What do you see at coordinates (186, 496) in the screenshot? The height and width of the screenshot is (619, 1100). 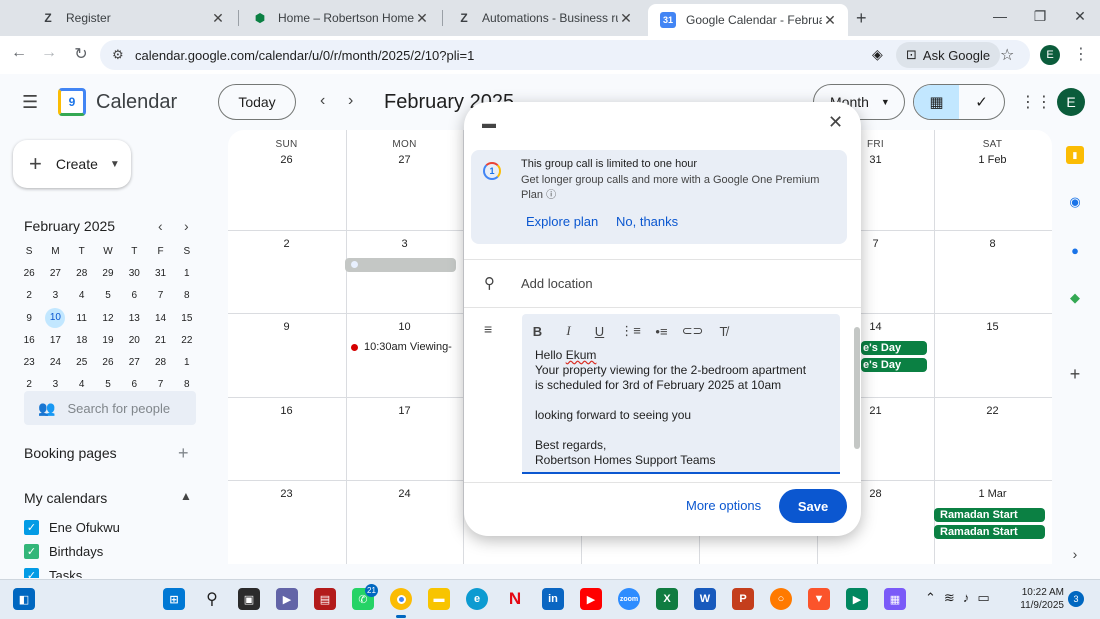 I see `chevron-up-icon: ▲` at bounding box center [186, 496].